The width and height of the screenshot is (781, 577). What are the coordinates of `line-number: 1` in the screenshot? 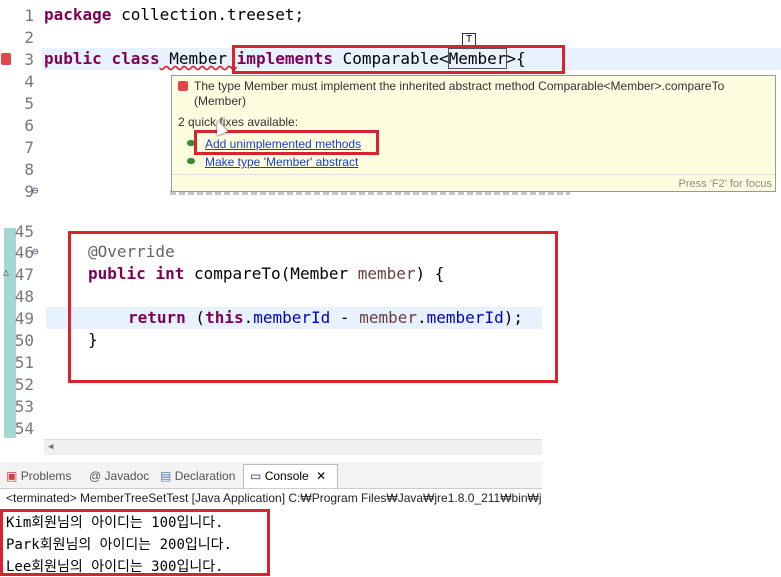 It's located at (29, 15).